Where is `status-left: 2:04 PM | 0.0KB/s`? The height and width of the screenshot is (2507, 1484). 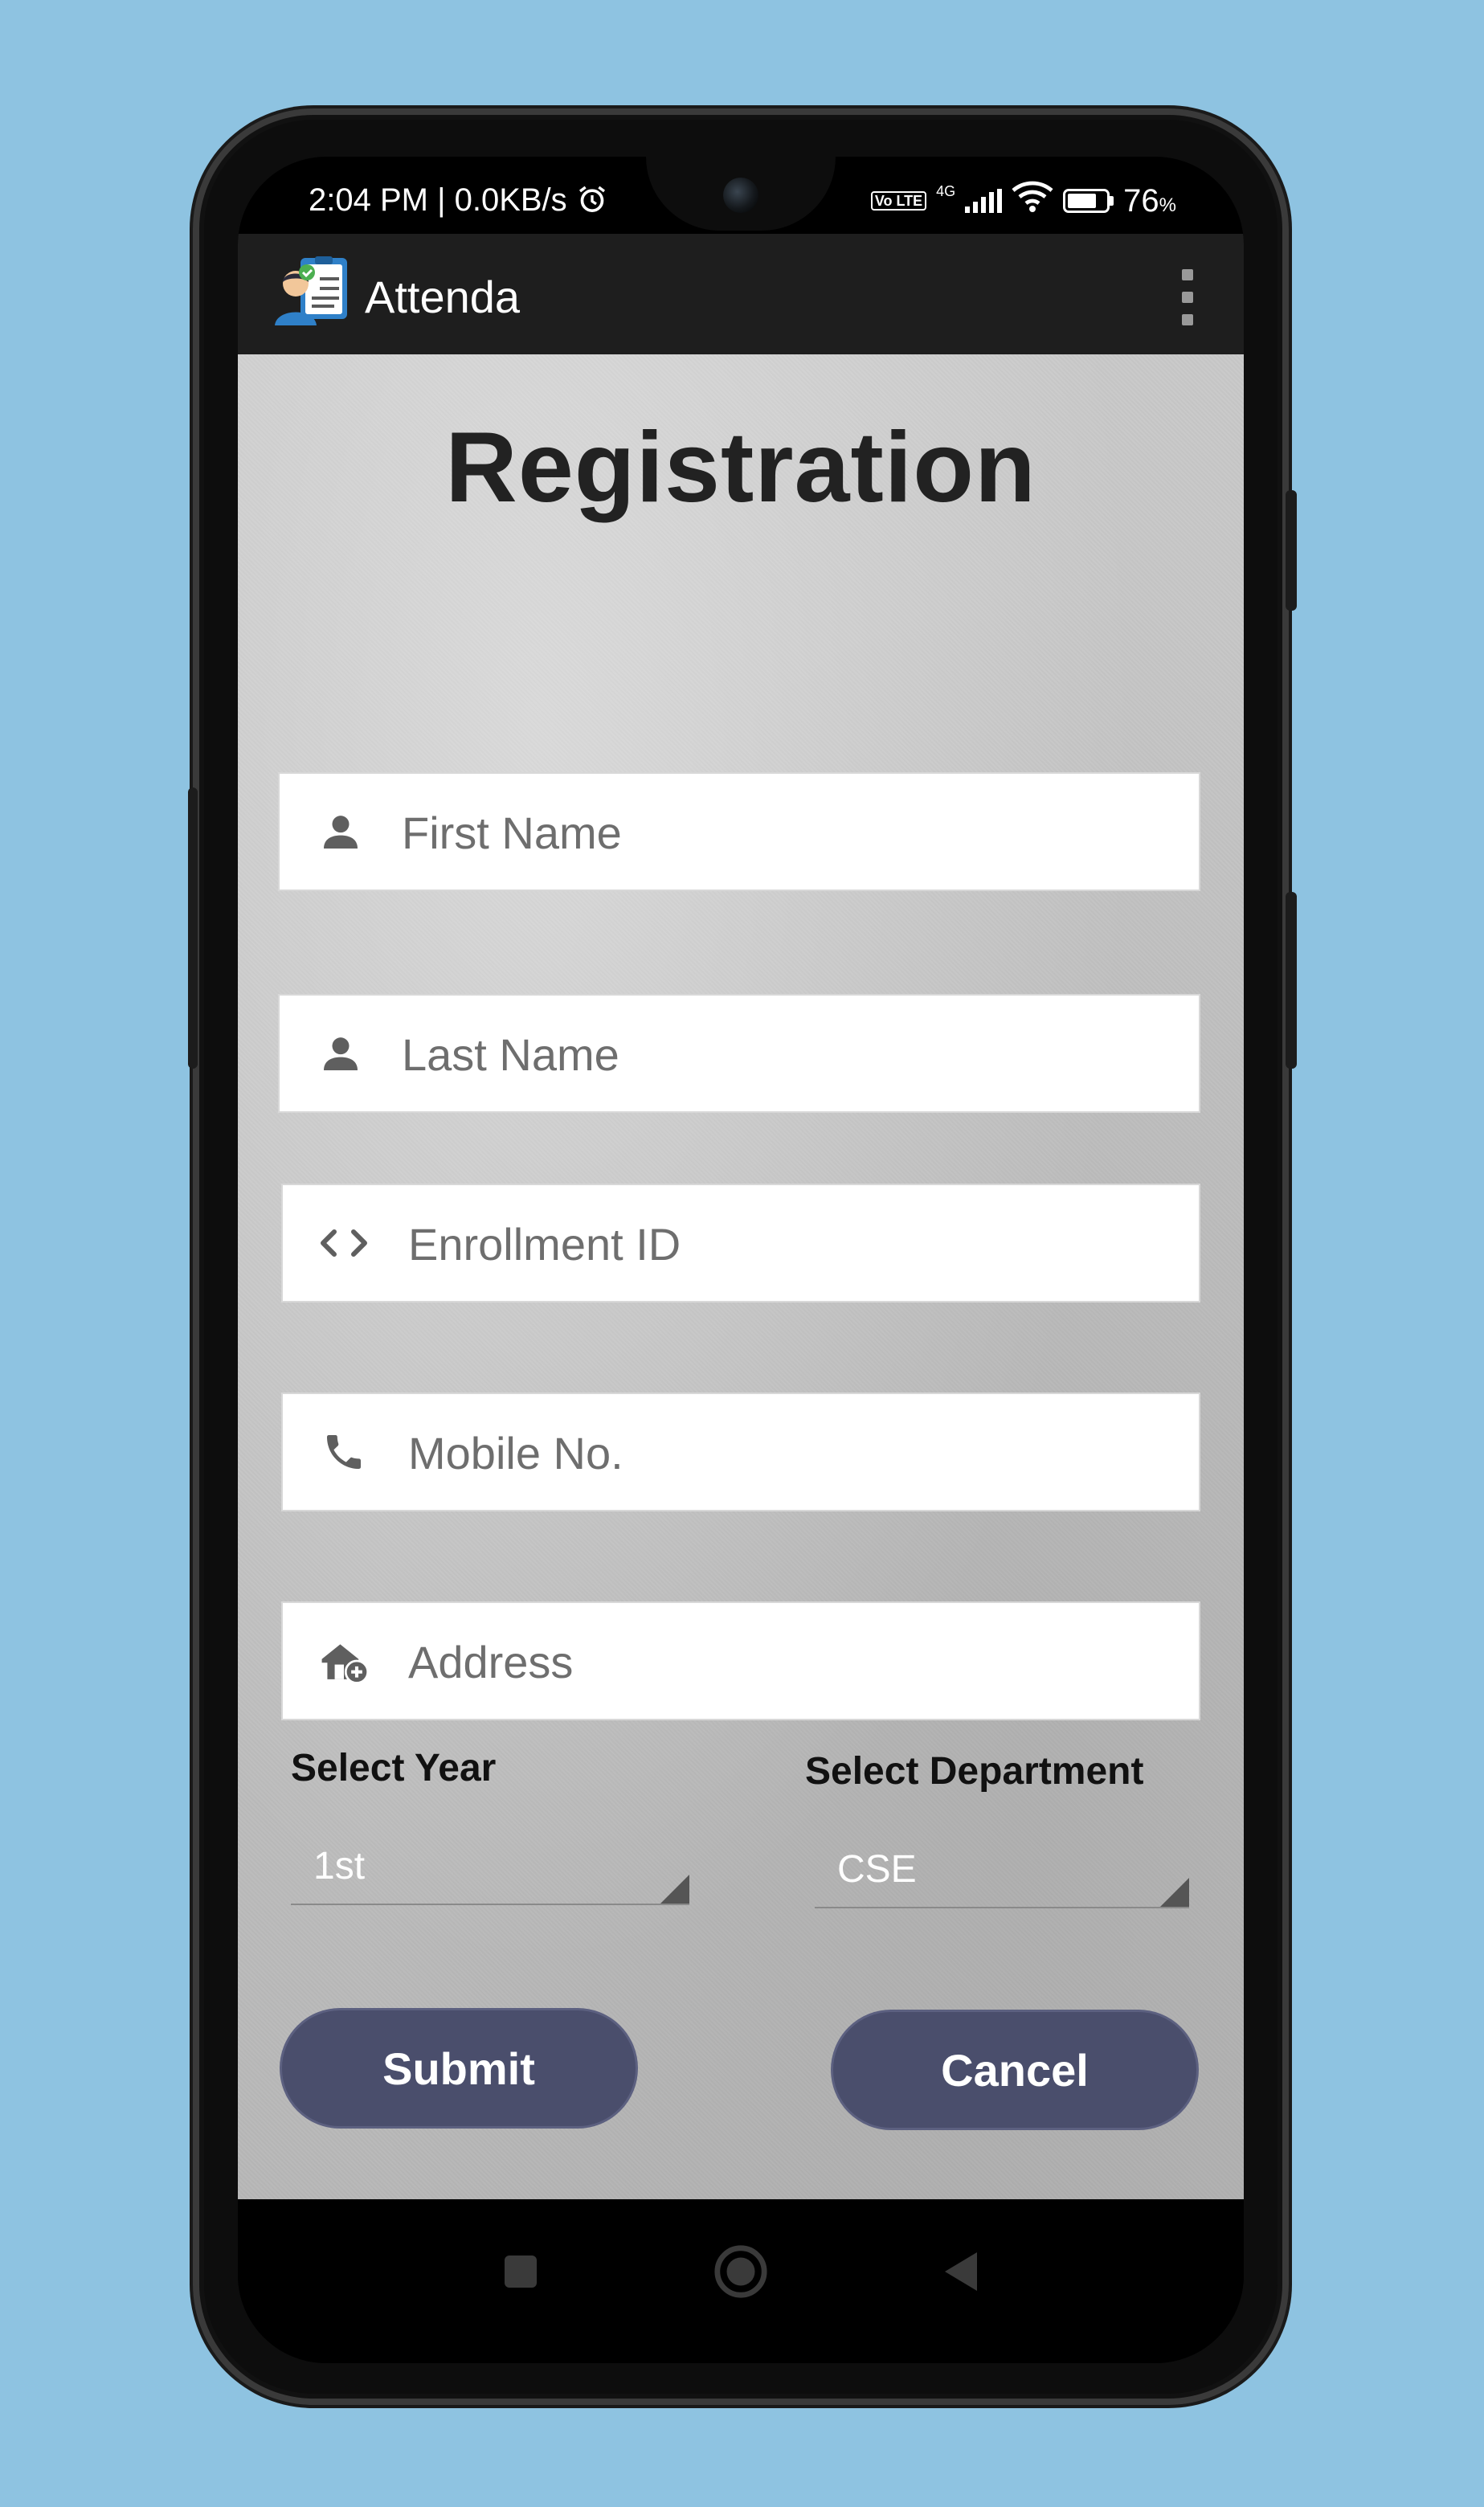
status-left: 2:04 PM | 0.0KB/s is located at coordinates (458, 200).